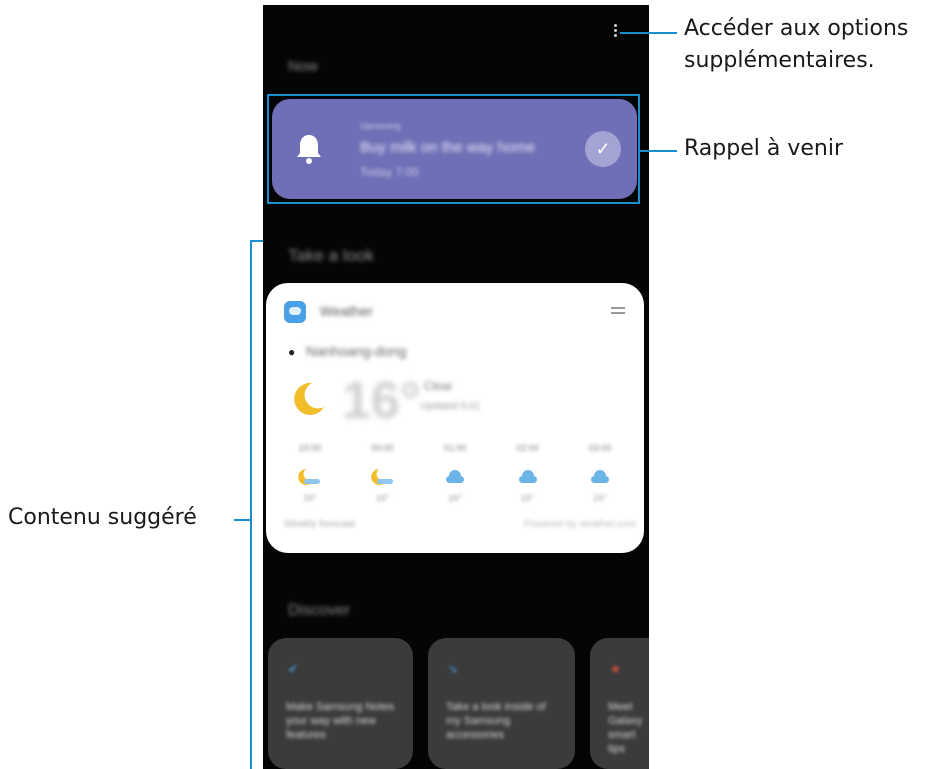  Describe the element at coordinates (346, 311) in the screenshot. I see `weather-app-name: Weather` at that location.